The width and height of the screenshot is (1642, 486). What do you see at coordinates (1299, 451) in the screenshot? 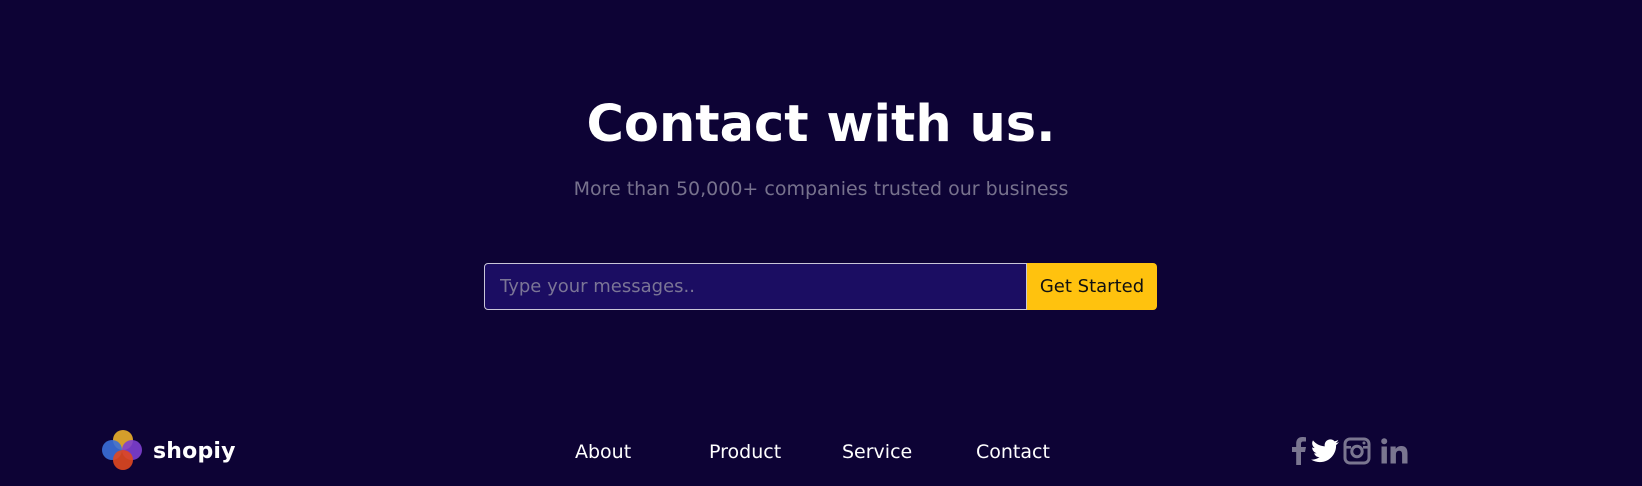
I see `facebook-icon` at bounding box center [1299, 451].